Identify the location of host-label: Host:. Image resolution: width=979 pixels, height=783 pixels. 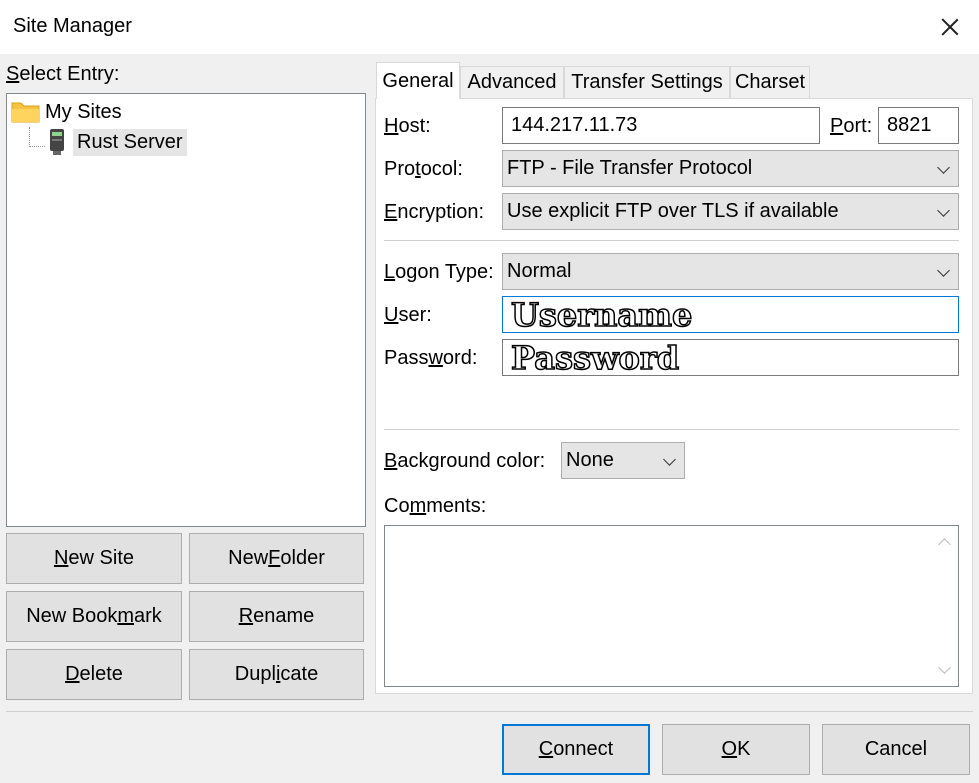
(407, 126).